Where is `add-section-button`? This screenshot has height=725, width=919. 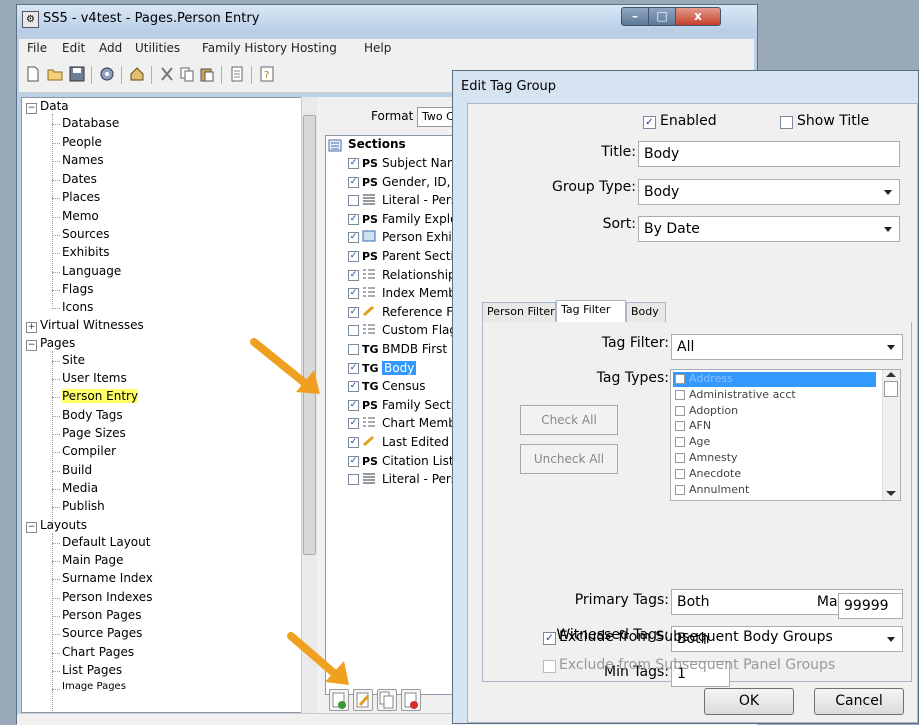
add-section-button is located at coordinates (339, 700).